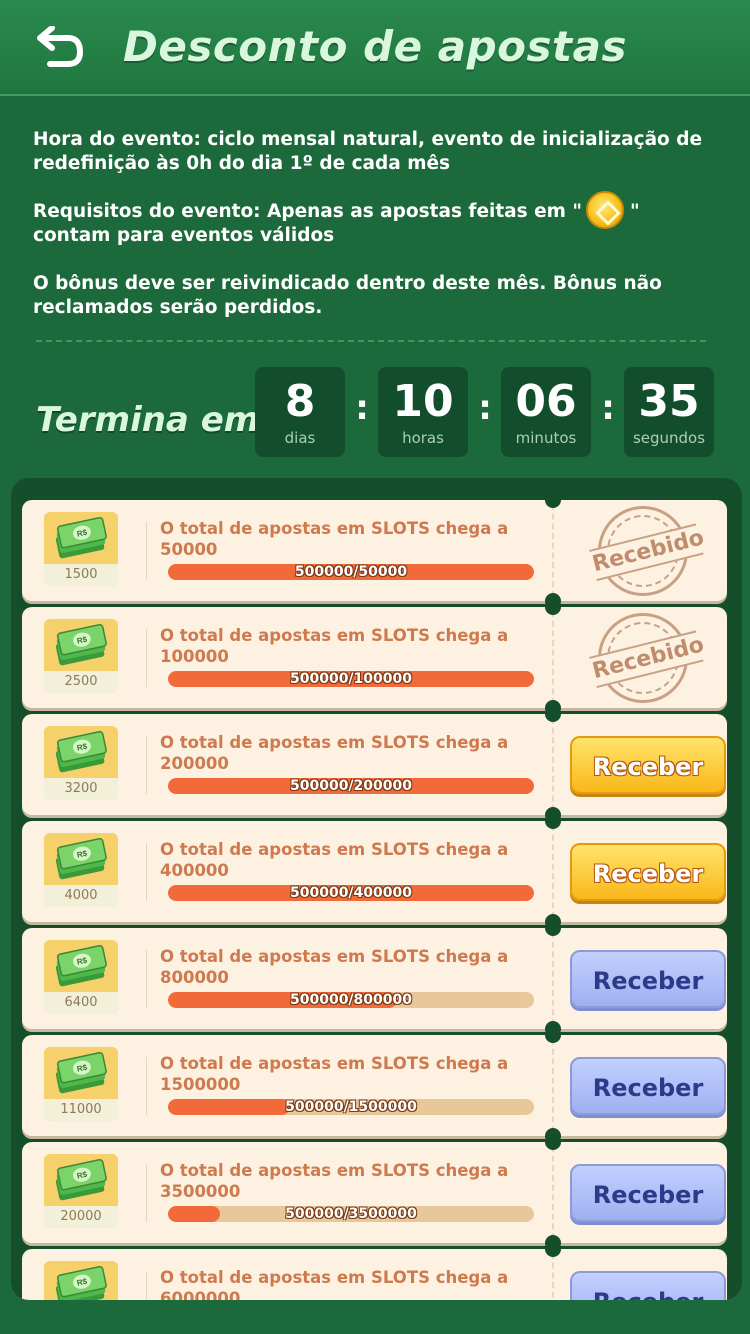  I want to click on reward-card: R$, so click(81, 1280).